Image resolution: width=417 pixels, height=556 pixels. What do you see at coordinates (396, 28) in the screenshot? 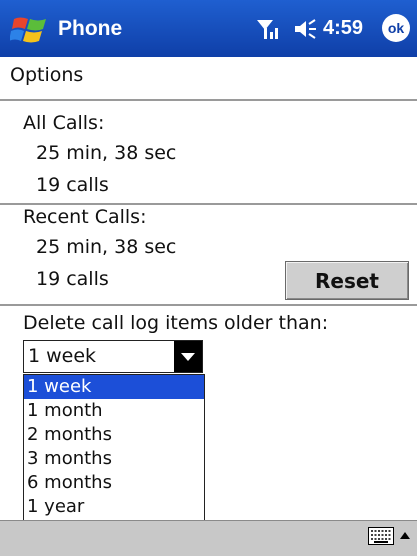
I see `ok-button: ok` at bounding box center [396, 28].